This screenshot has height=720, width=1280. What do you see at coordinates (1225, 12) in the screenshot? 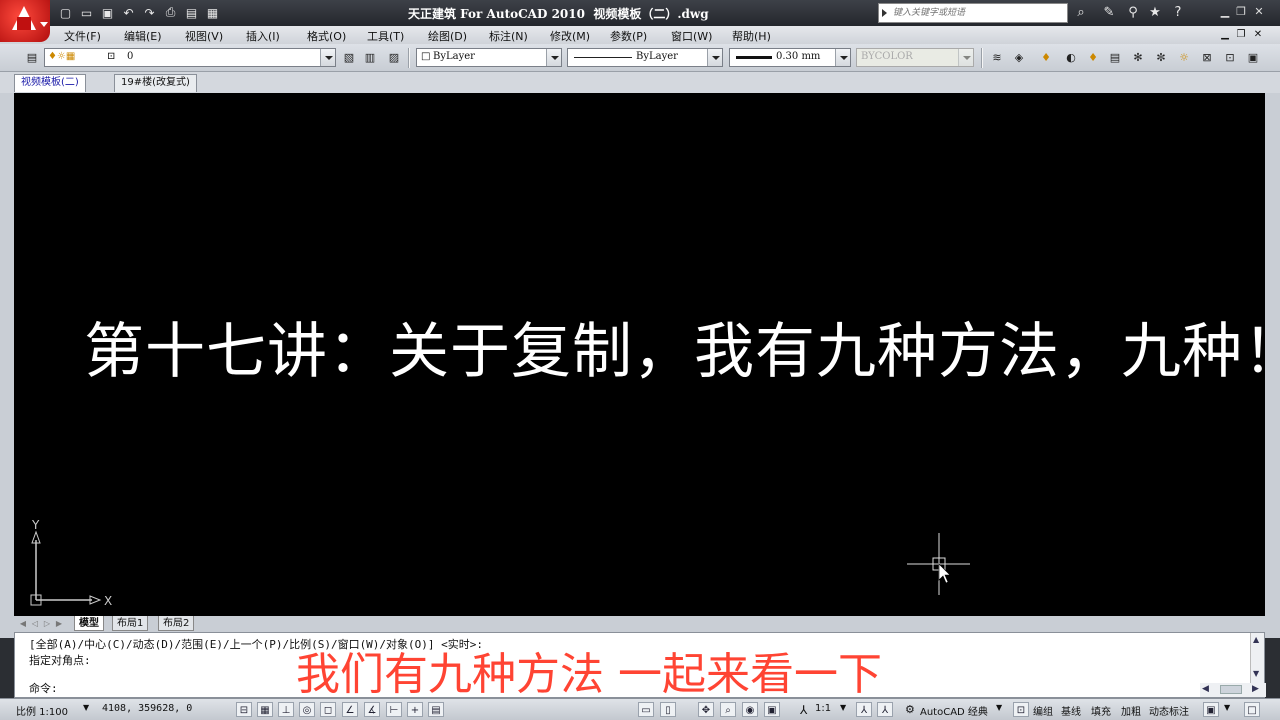
I see `minimize-icon: ▁` at bounding box center [1225, 12].